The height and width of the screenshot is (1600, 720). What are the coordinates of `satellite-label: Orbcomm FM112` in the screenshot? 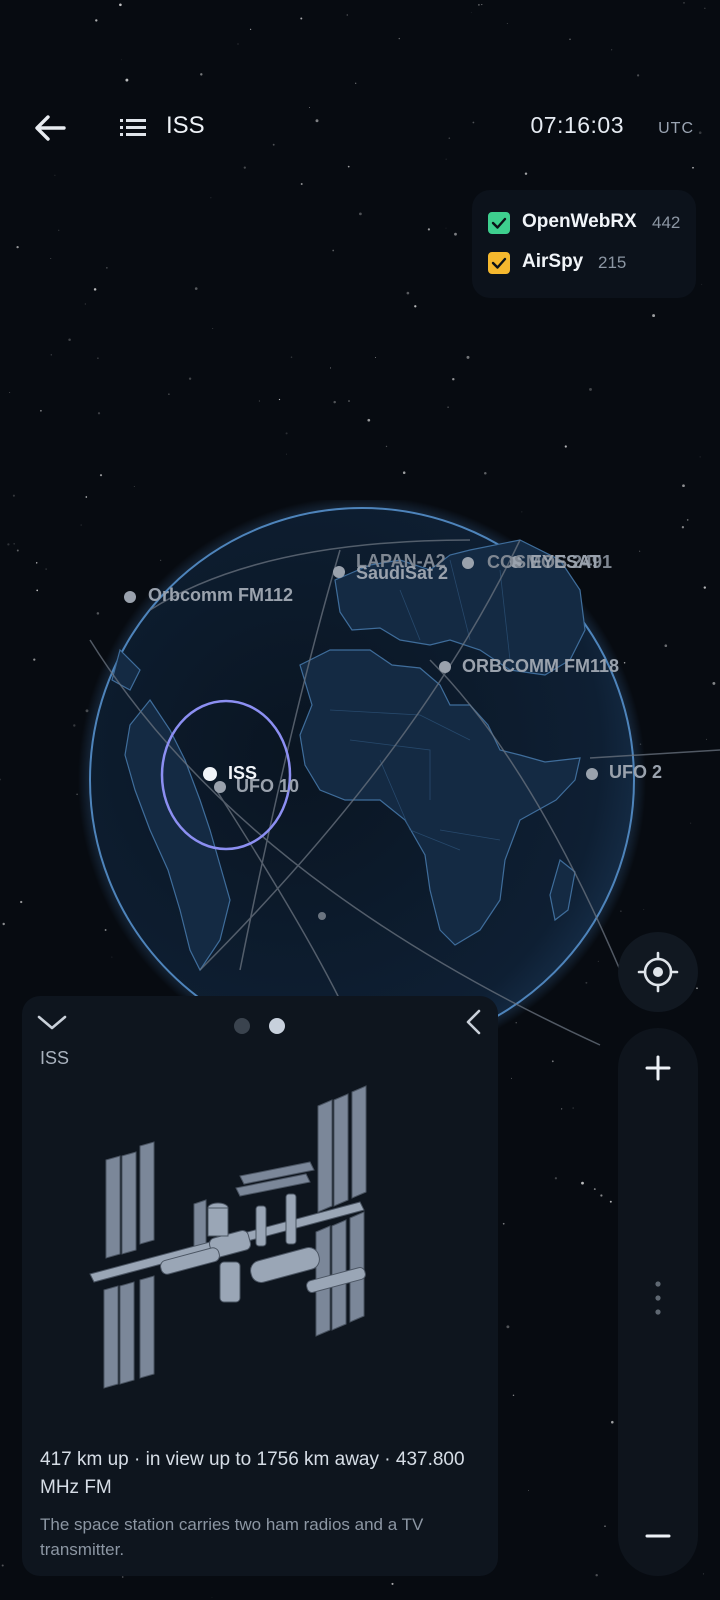 It's located at (220, 595).